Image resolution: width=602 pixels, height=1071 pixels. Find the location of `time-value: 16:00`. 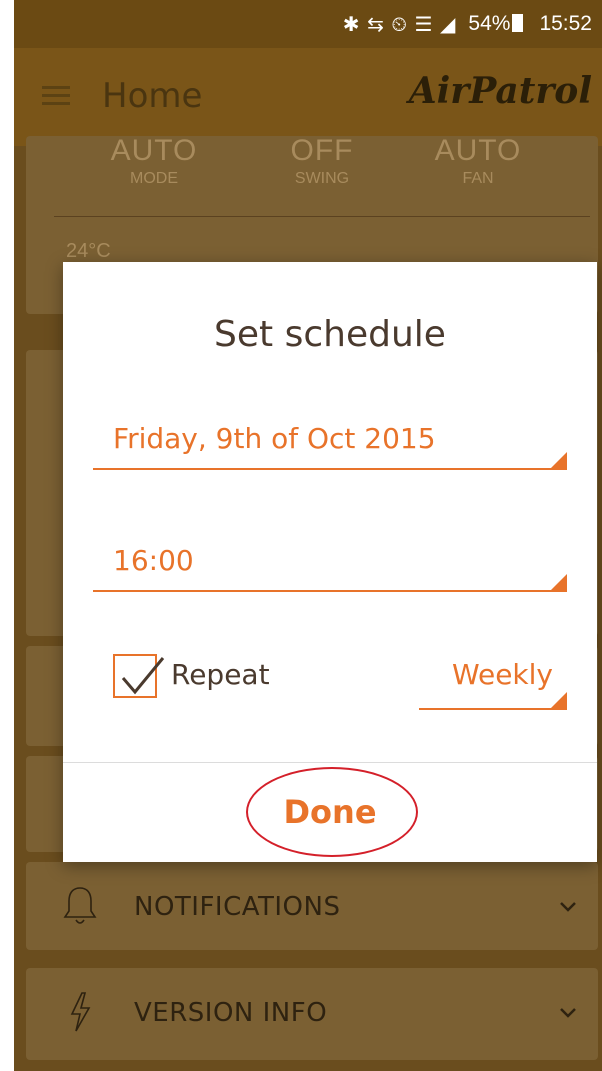

time-value: 16:00 is located at coordinates (153, 560).